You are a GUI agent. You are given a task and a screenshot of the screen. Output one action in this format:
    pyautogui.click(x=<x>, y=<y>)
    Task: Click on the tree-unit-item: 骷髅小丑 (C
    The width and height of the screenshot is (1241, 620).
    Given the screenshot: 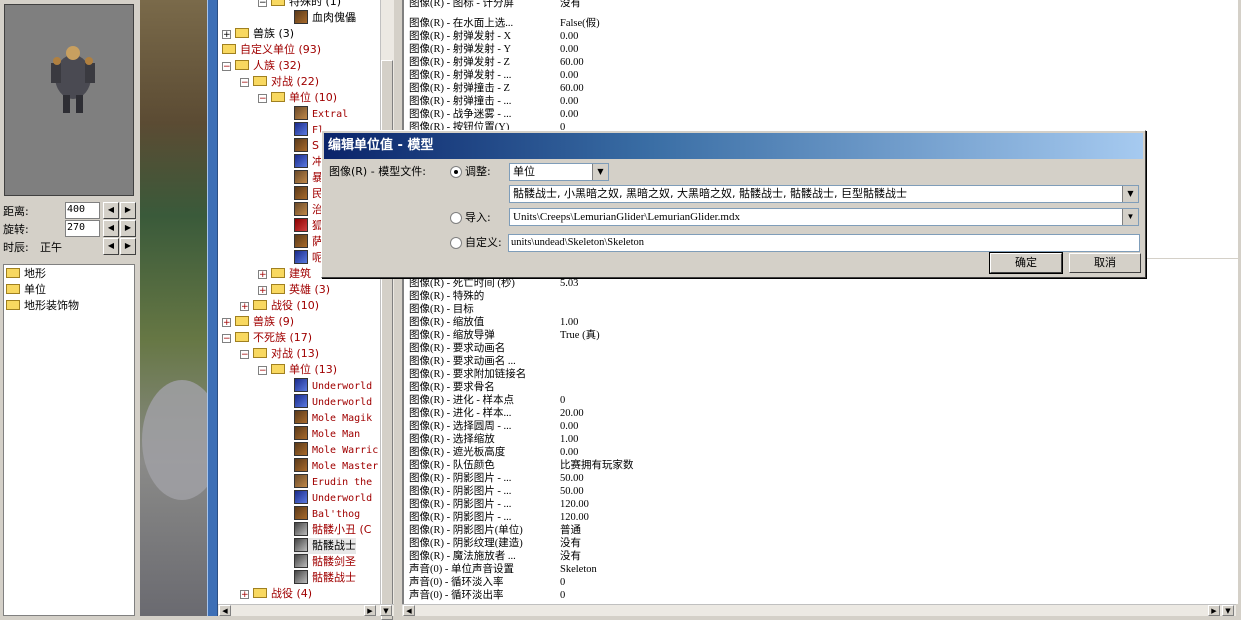 What is the action you would take?
    pyautogui.click(x=332, y=530)
    